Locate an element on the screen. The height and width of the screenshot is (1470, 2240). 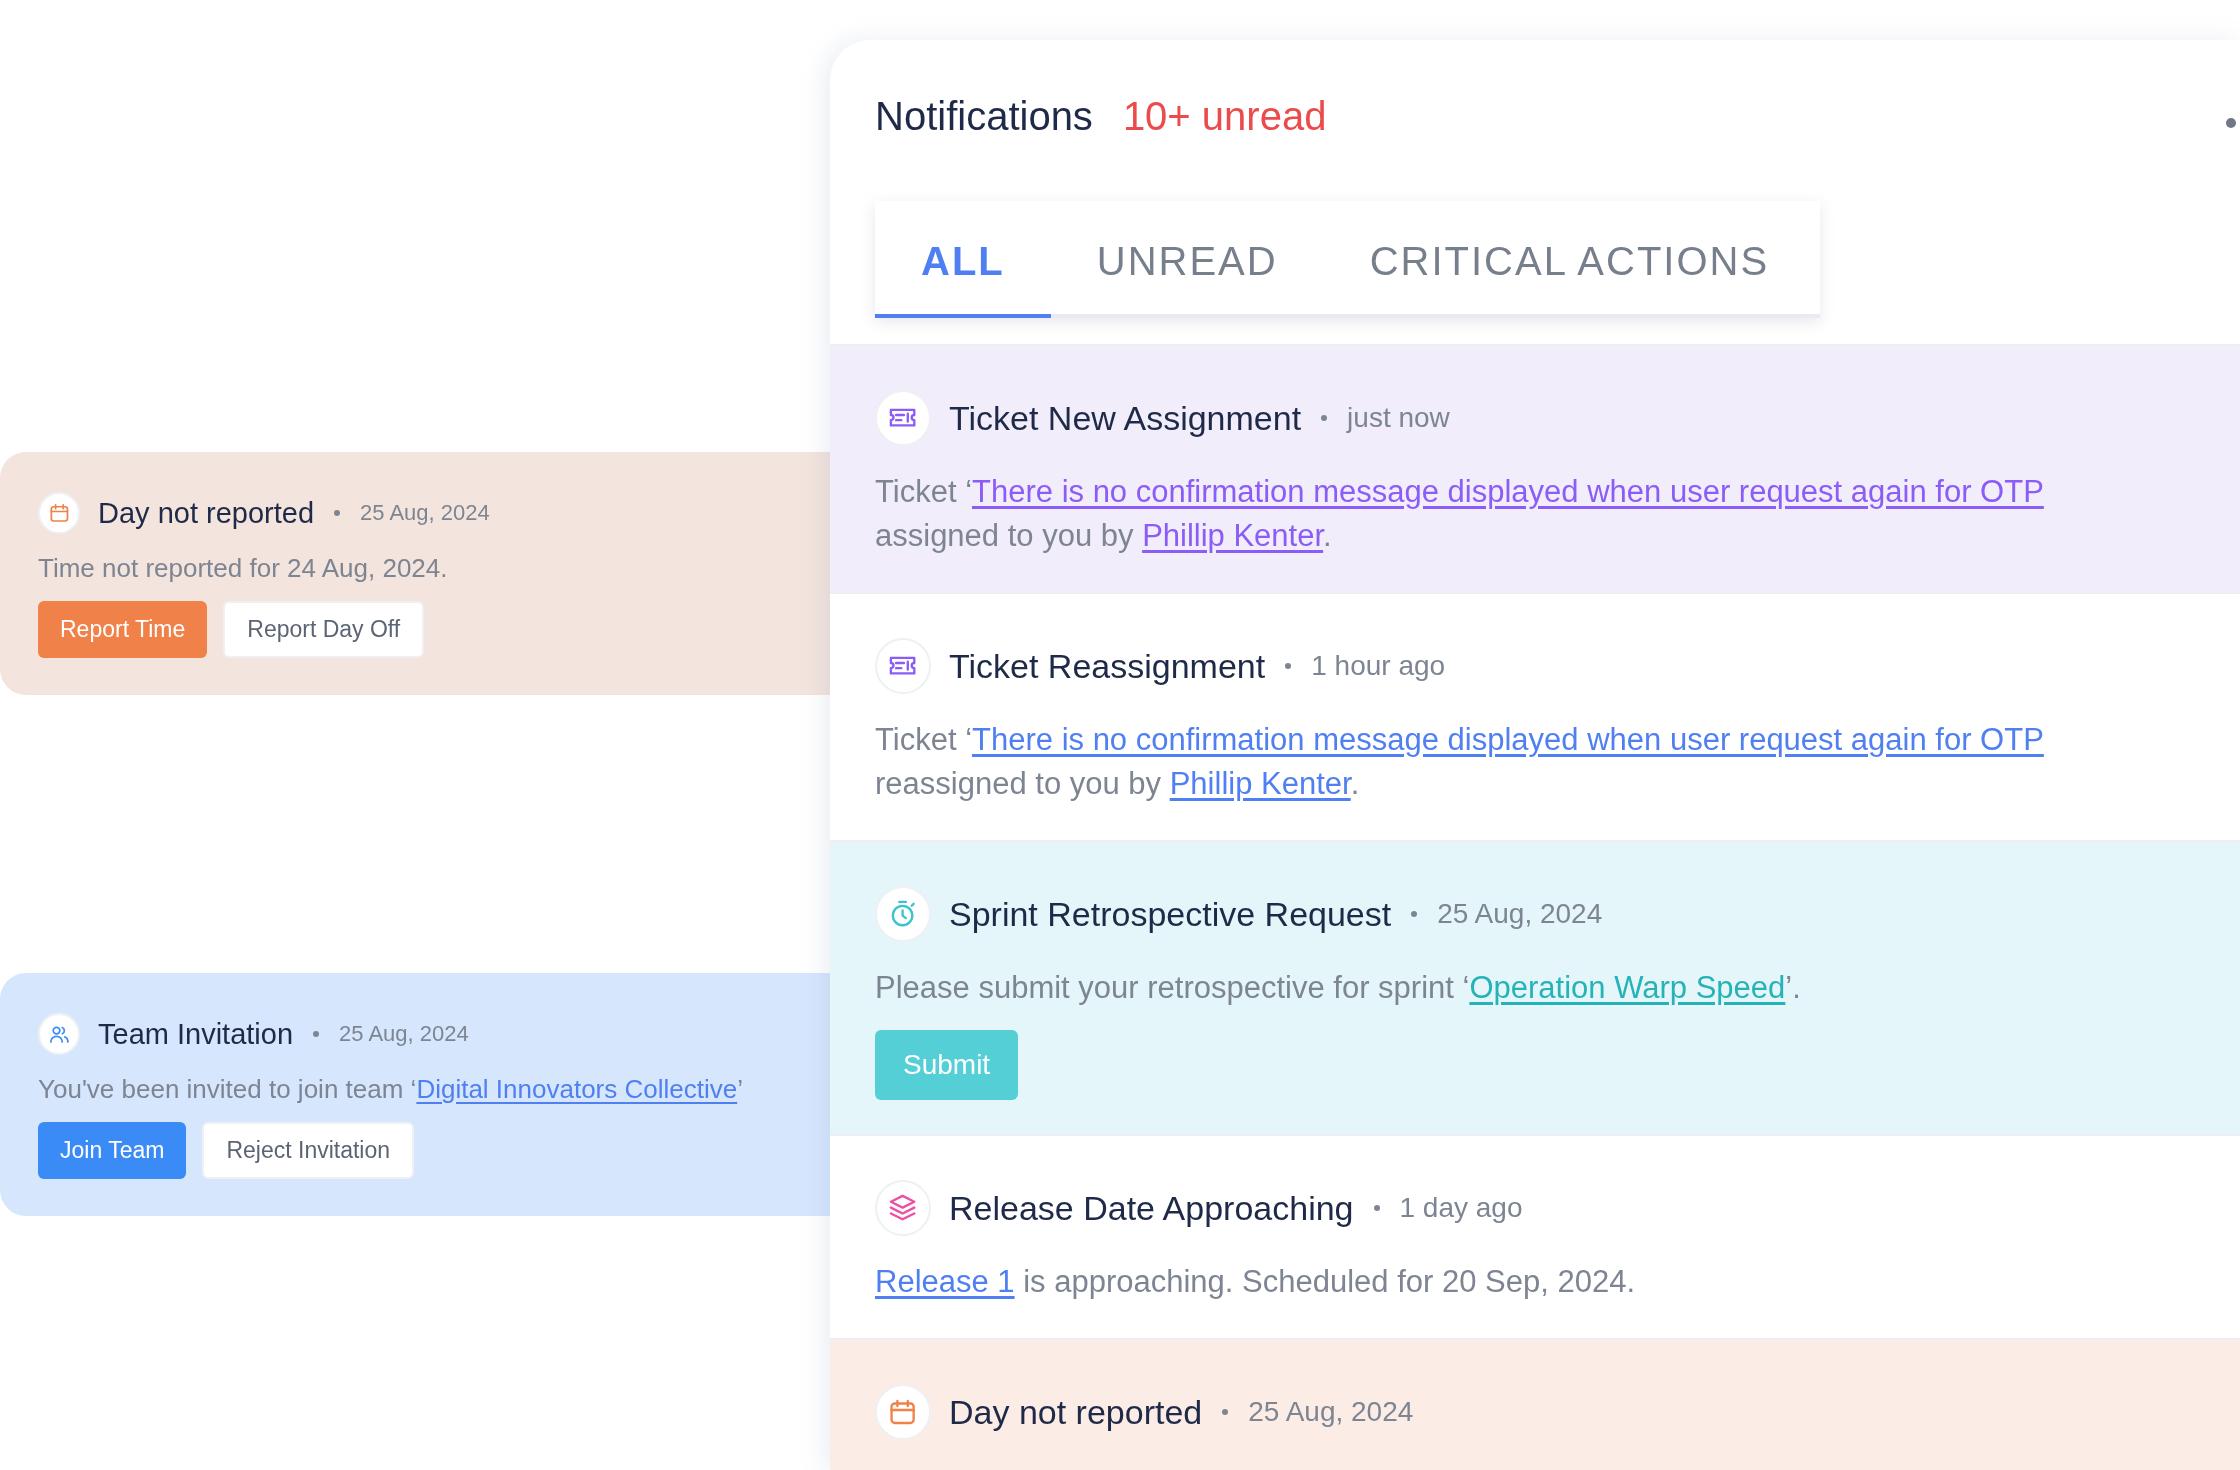
tab: CRITICAL ACTIONS is located at coordinates (1569, 259).